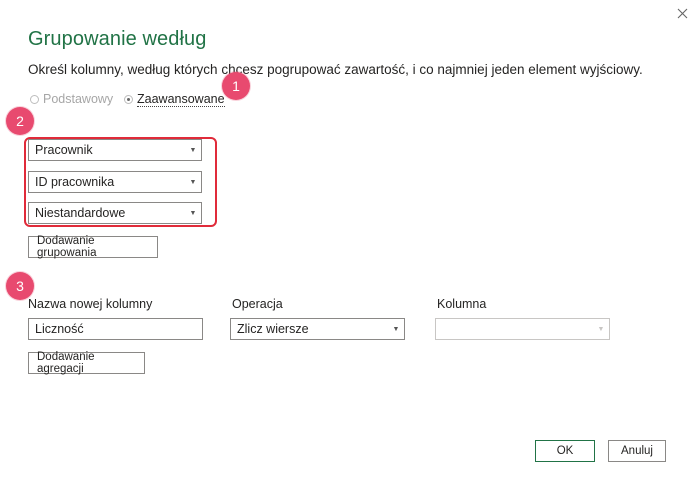 This screenshot has width=698, height=492. What do you see at coordinates (317, 329) in the screenshot?
I see `operation-select: Zlicz wiersze ▼` at bounding box center [317, 329].